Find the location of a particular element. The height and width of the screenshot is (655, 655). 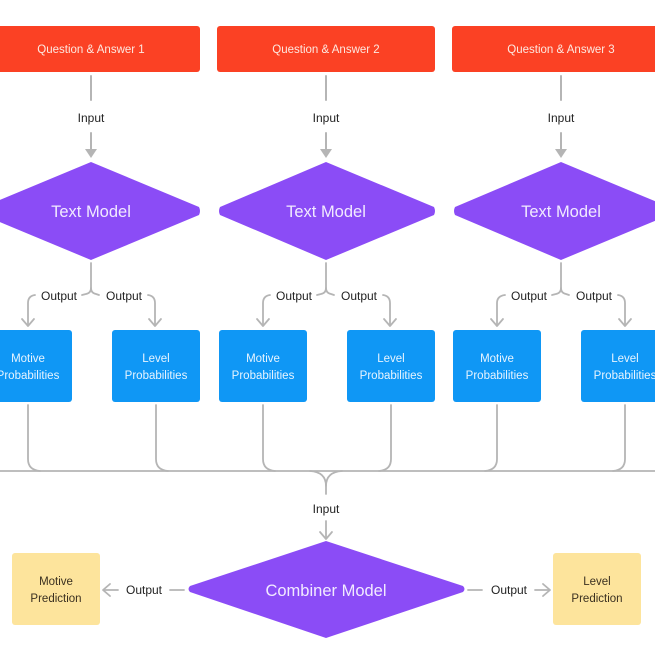

combiner-model-label: Combiner Model is located at coordinates (325, 591).